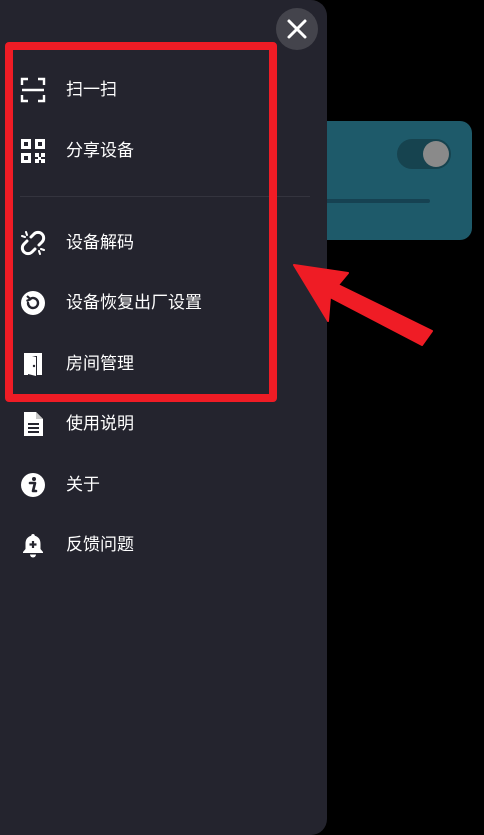  Describe the element at coordinates (375, 201) in the screenshot. I see `background-progress-bar` at that location.